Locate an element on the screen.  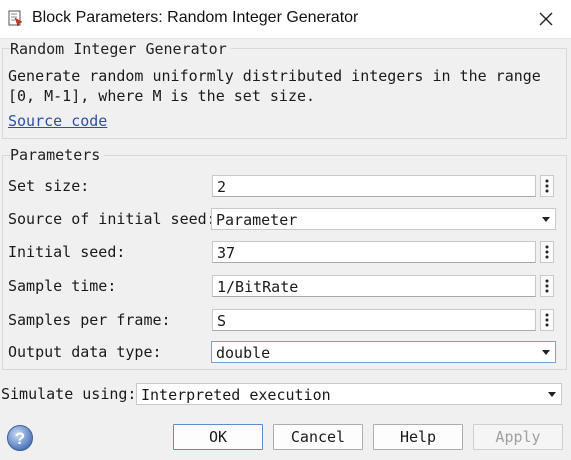
source-code-link: Source code is located at coordinates (57, 121).